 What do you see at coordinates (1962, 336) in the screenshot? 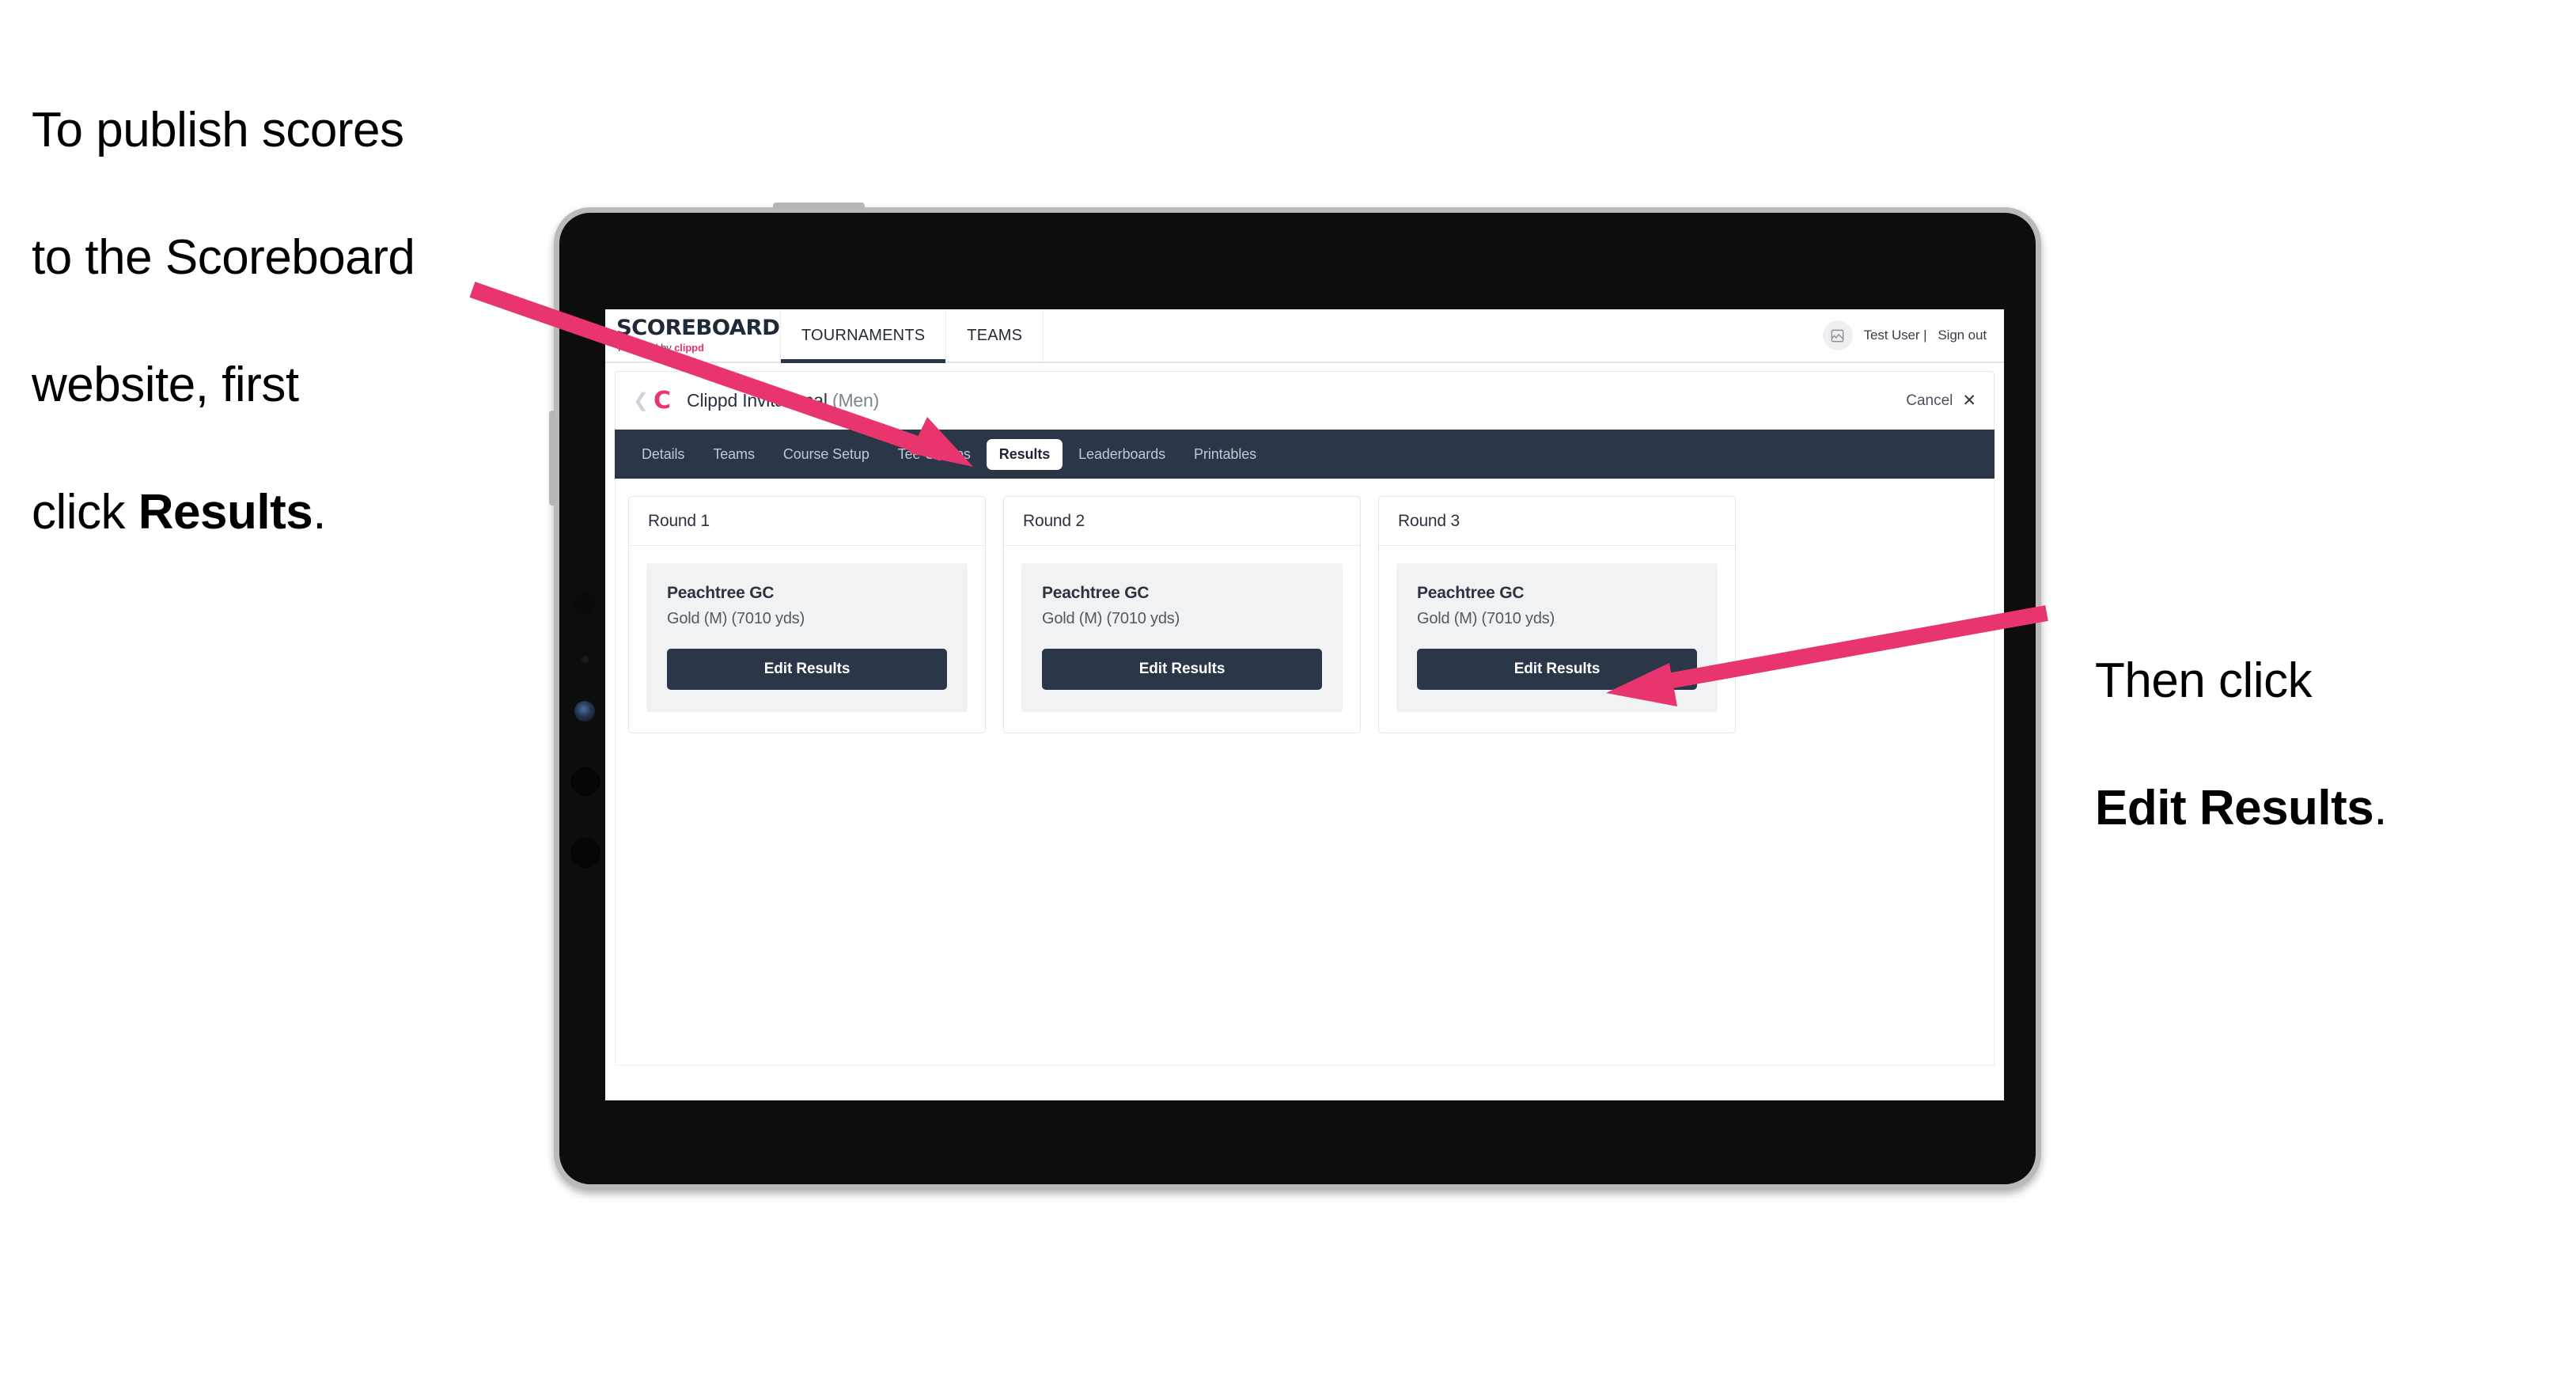
I see `sign-out-link: Sign out` at bounding box center [1962, 336].